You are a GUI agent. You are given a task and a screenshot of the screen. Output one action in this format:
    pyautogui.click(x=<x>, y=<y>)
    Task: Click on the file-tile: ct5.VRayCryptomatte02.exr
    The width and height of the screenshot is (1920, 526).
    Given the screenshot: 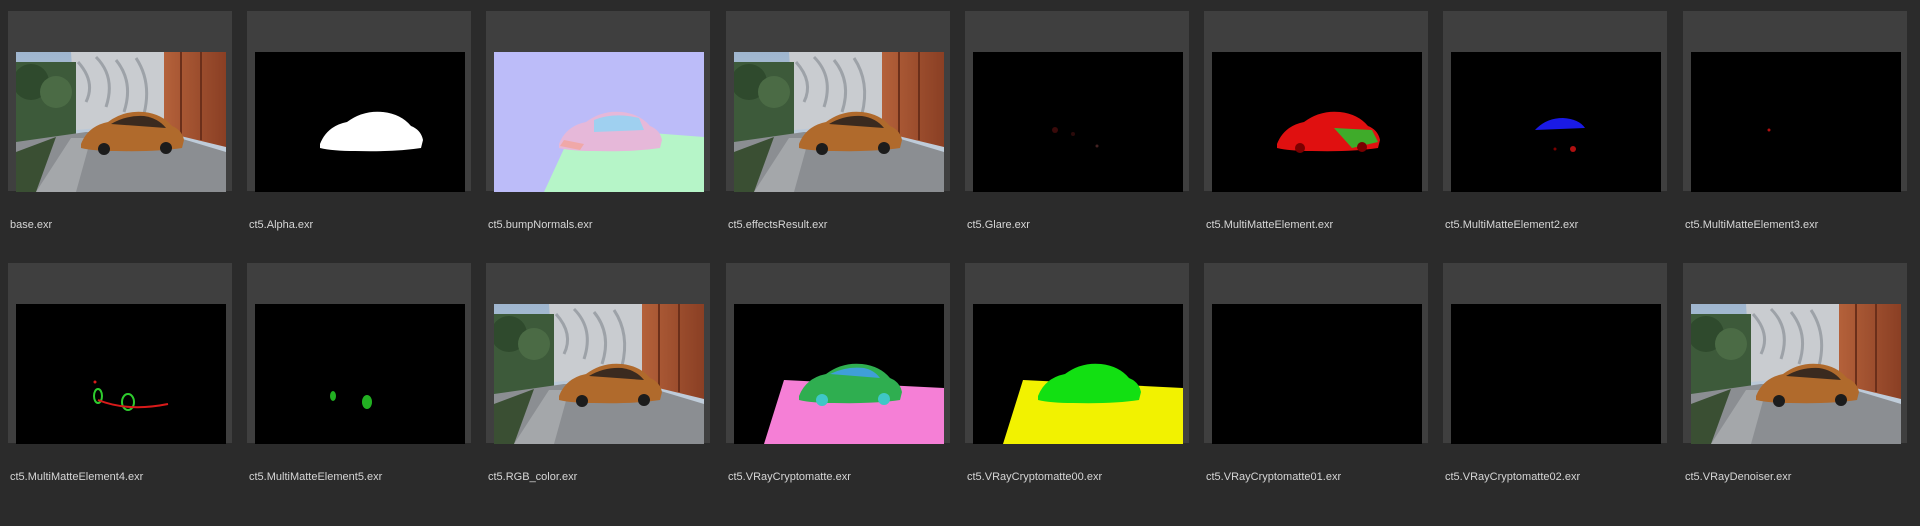 What is the action you would take?
    pyautogui.click(x=1562, y=385)
    